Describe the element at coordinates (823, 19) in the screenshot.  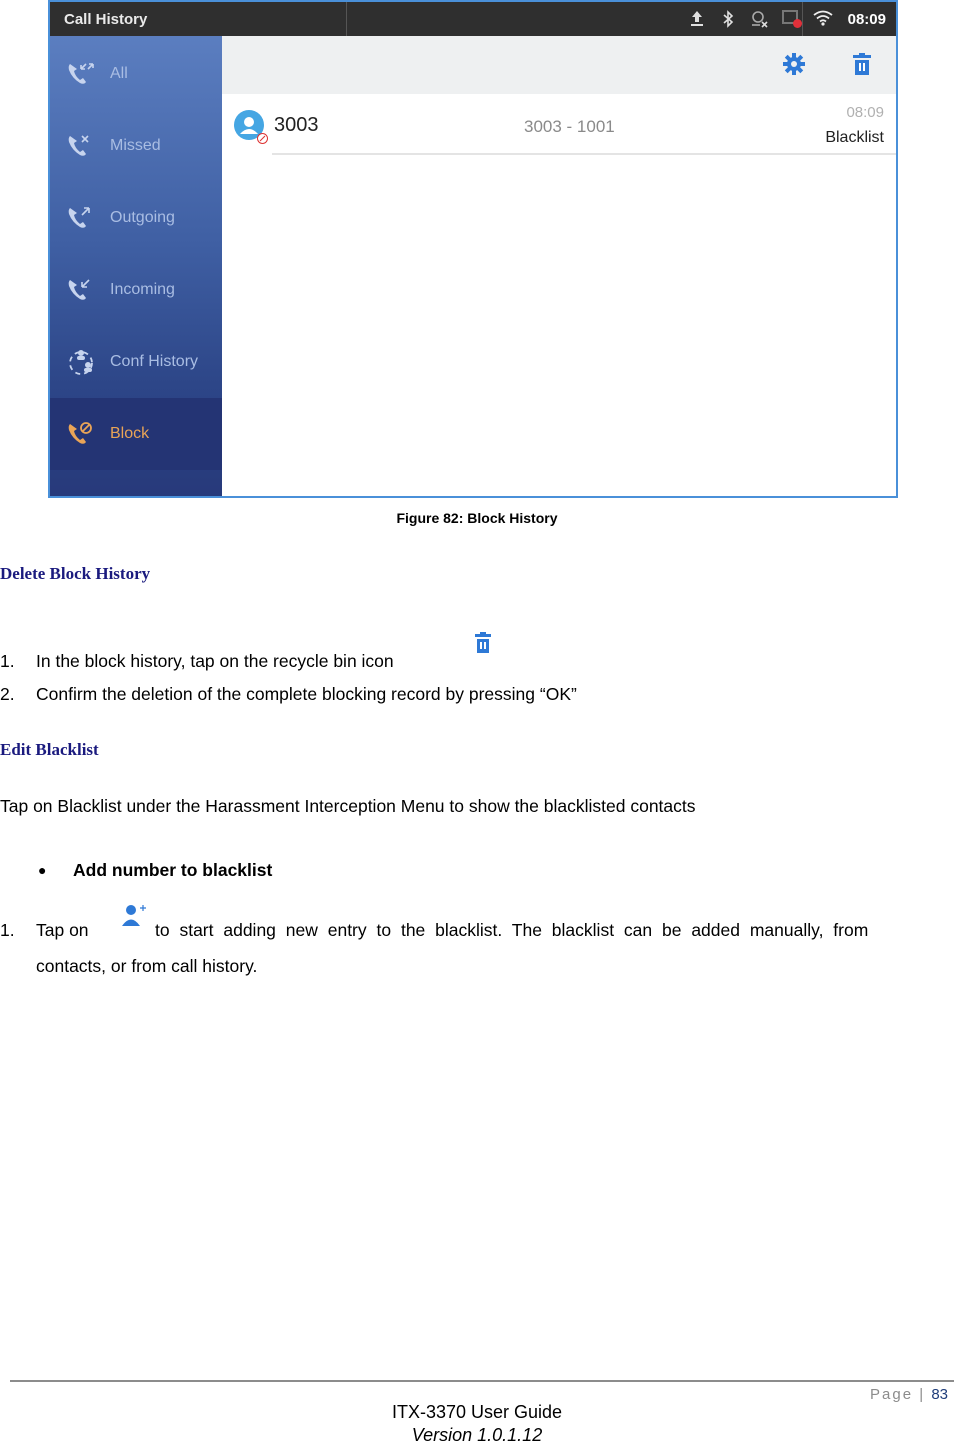
I see `wifi-icon` at that location.